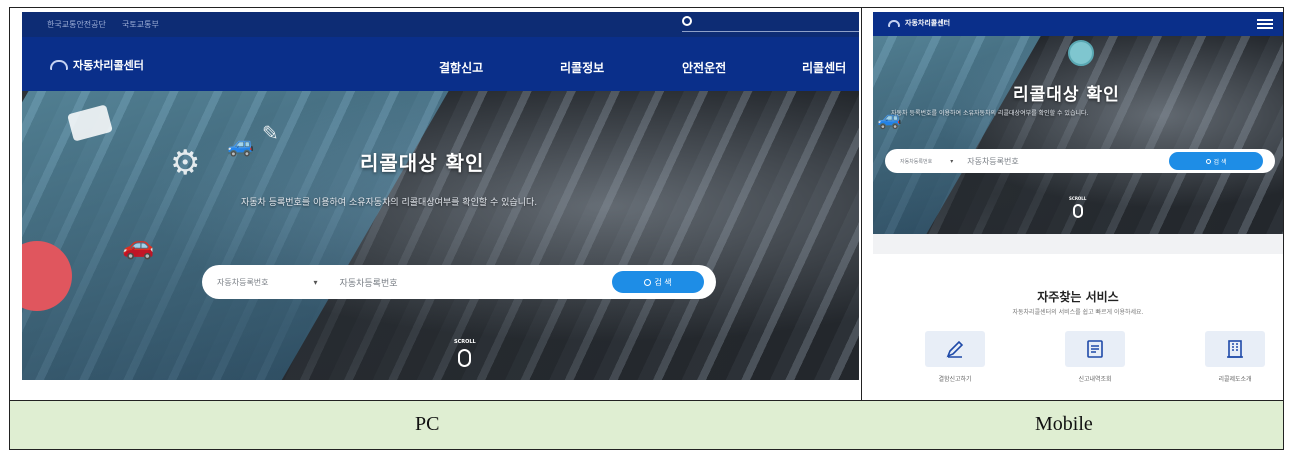 The width and height of the screenshot is (1290, 454). What do you see at coordinates (1081, 53) in the screenshot?
I see `recall-emblem-icon` at bounding box center [1081, 53].